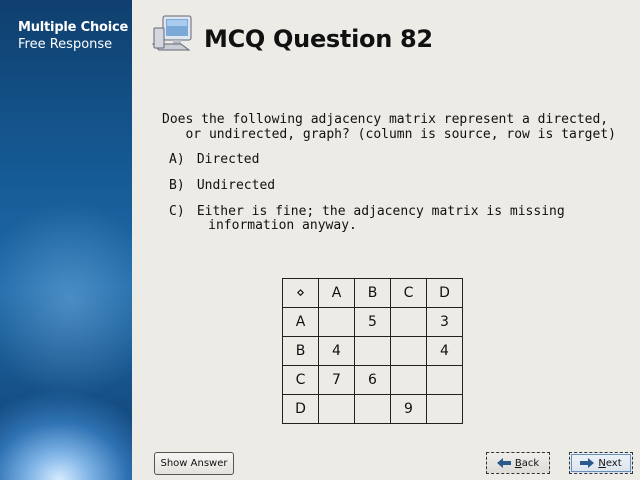 The image size is (640, 480). Describe the element at coordinates (408, 409) in the screenshot. I see `matrix-cell: 9` at that location.